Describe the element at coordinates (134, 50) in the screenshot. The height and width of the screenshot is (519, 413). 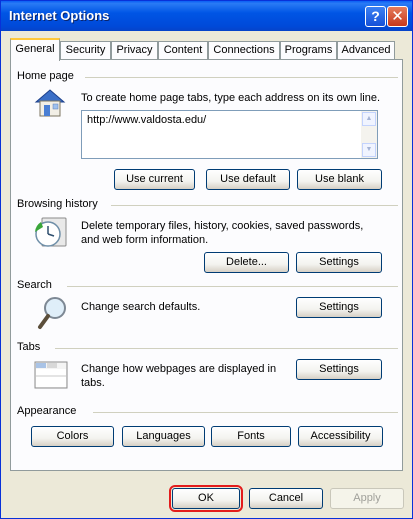
I see `tab-privacy: Privacy` at that location.